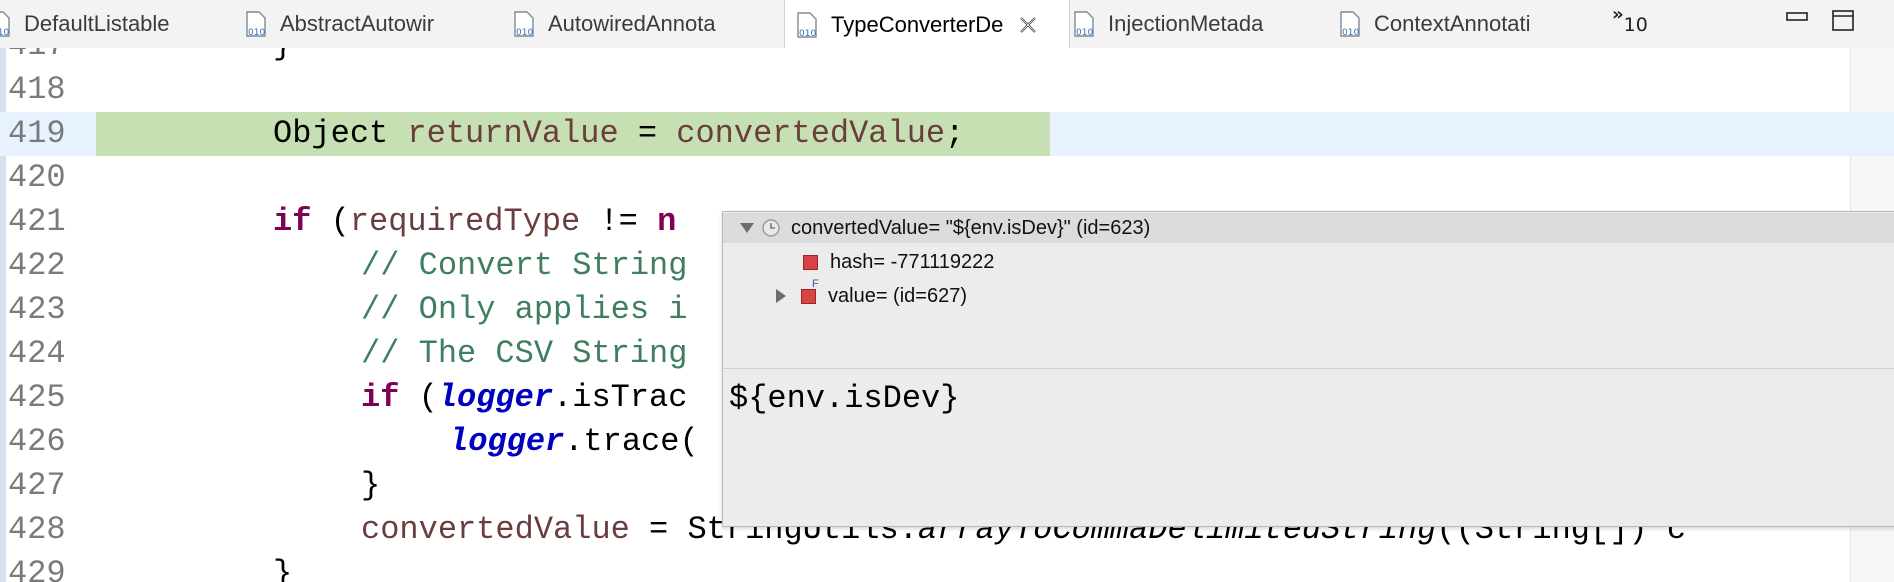  I want to click on tree-row-label: convertedValue= "${env.isDev}" (id=623), so click(971, 227).